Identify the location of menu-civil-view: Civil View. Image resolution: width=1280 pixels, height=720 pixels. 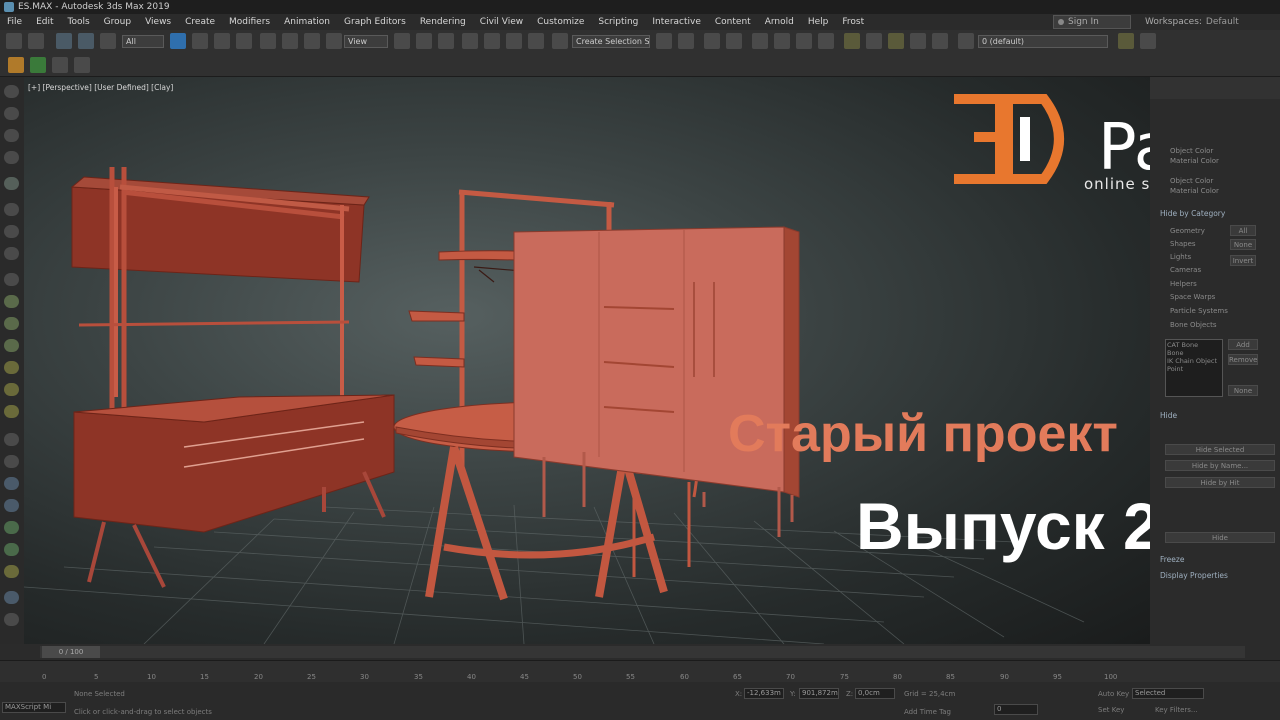
(501, 22).